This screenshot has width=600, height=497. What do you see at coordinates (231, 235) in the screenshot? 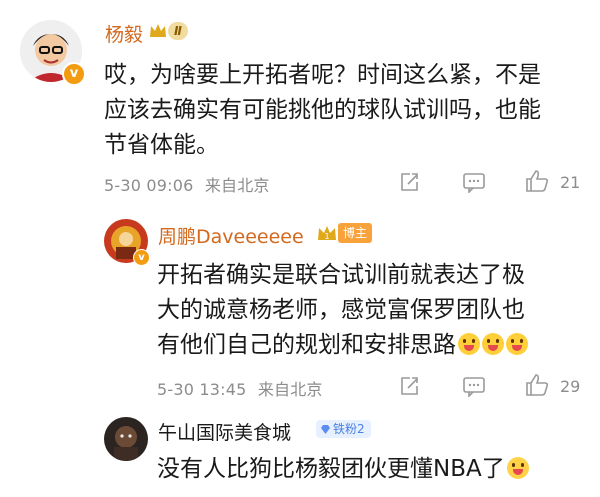
I see `username: 周鹏Daveeeeee` at bounding box center [231, 235].